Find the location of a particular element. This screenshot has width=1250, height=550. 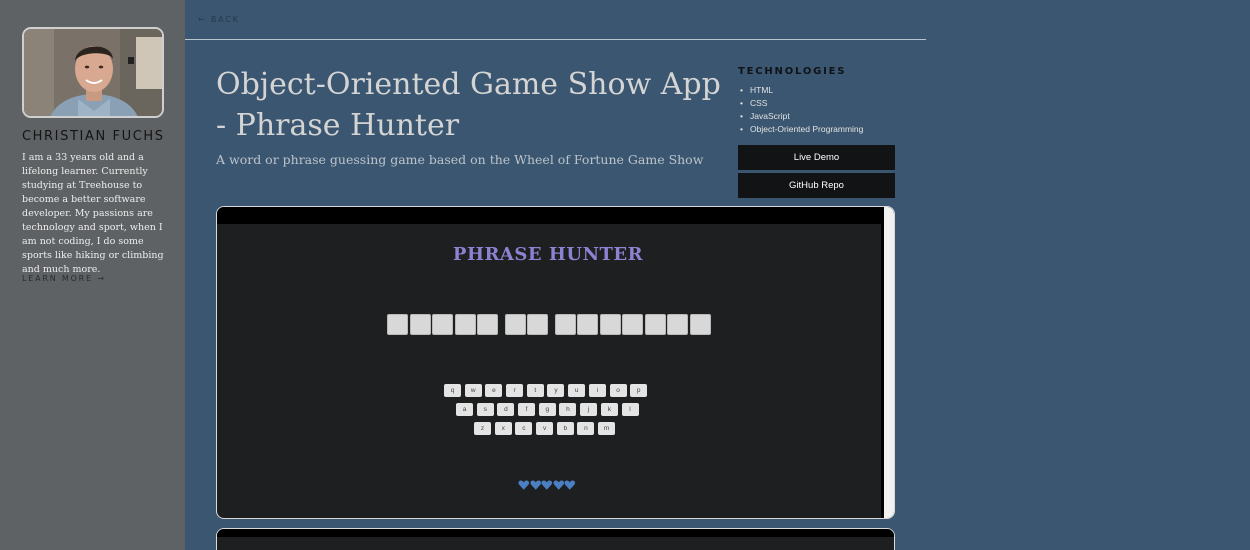

key-s: s is located at coordinates (485, 409).